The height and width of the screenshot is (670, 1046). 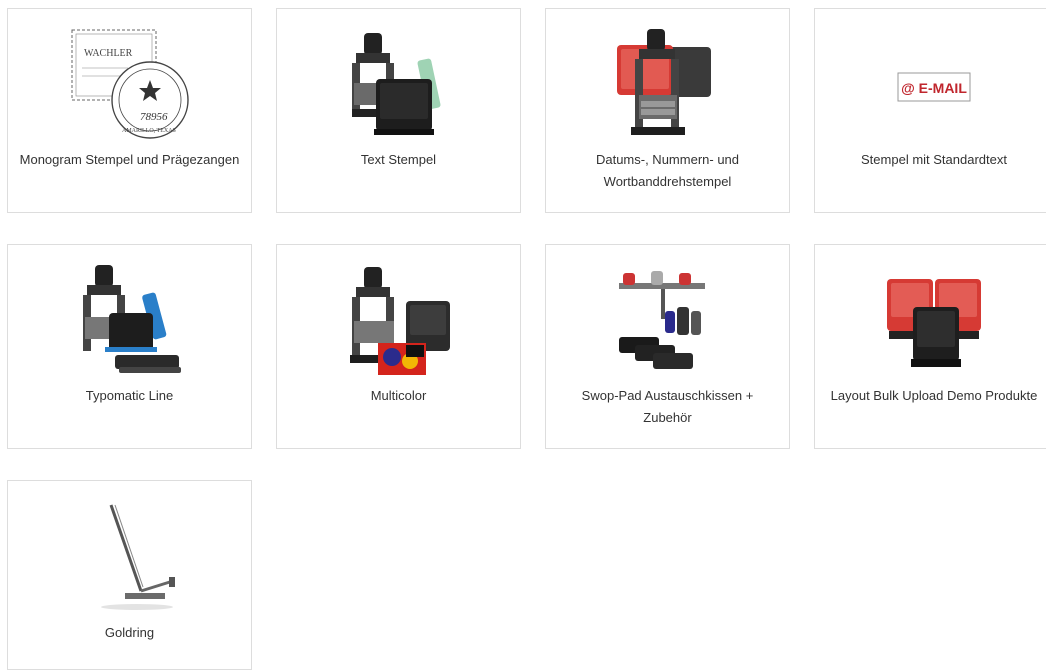 I want to click on category-card-typomatic-line: Typomatic Line, so click(x=129, y=346).